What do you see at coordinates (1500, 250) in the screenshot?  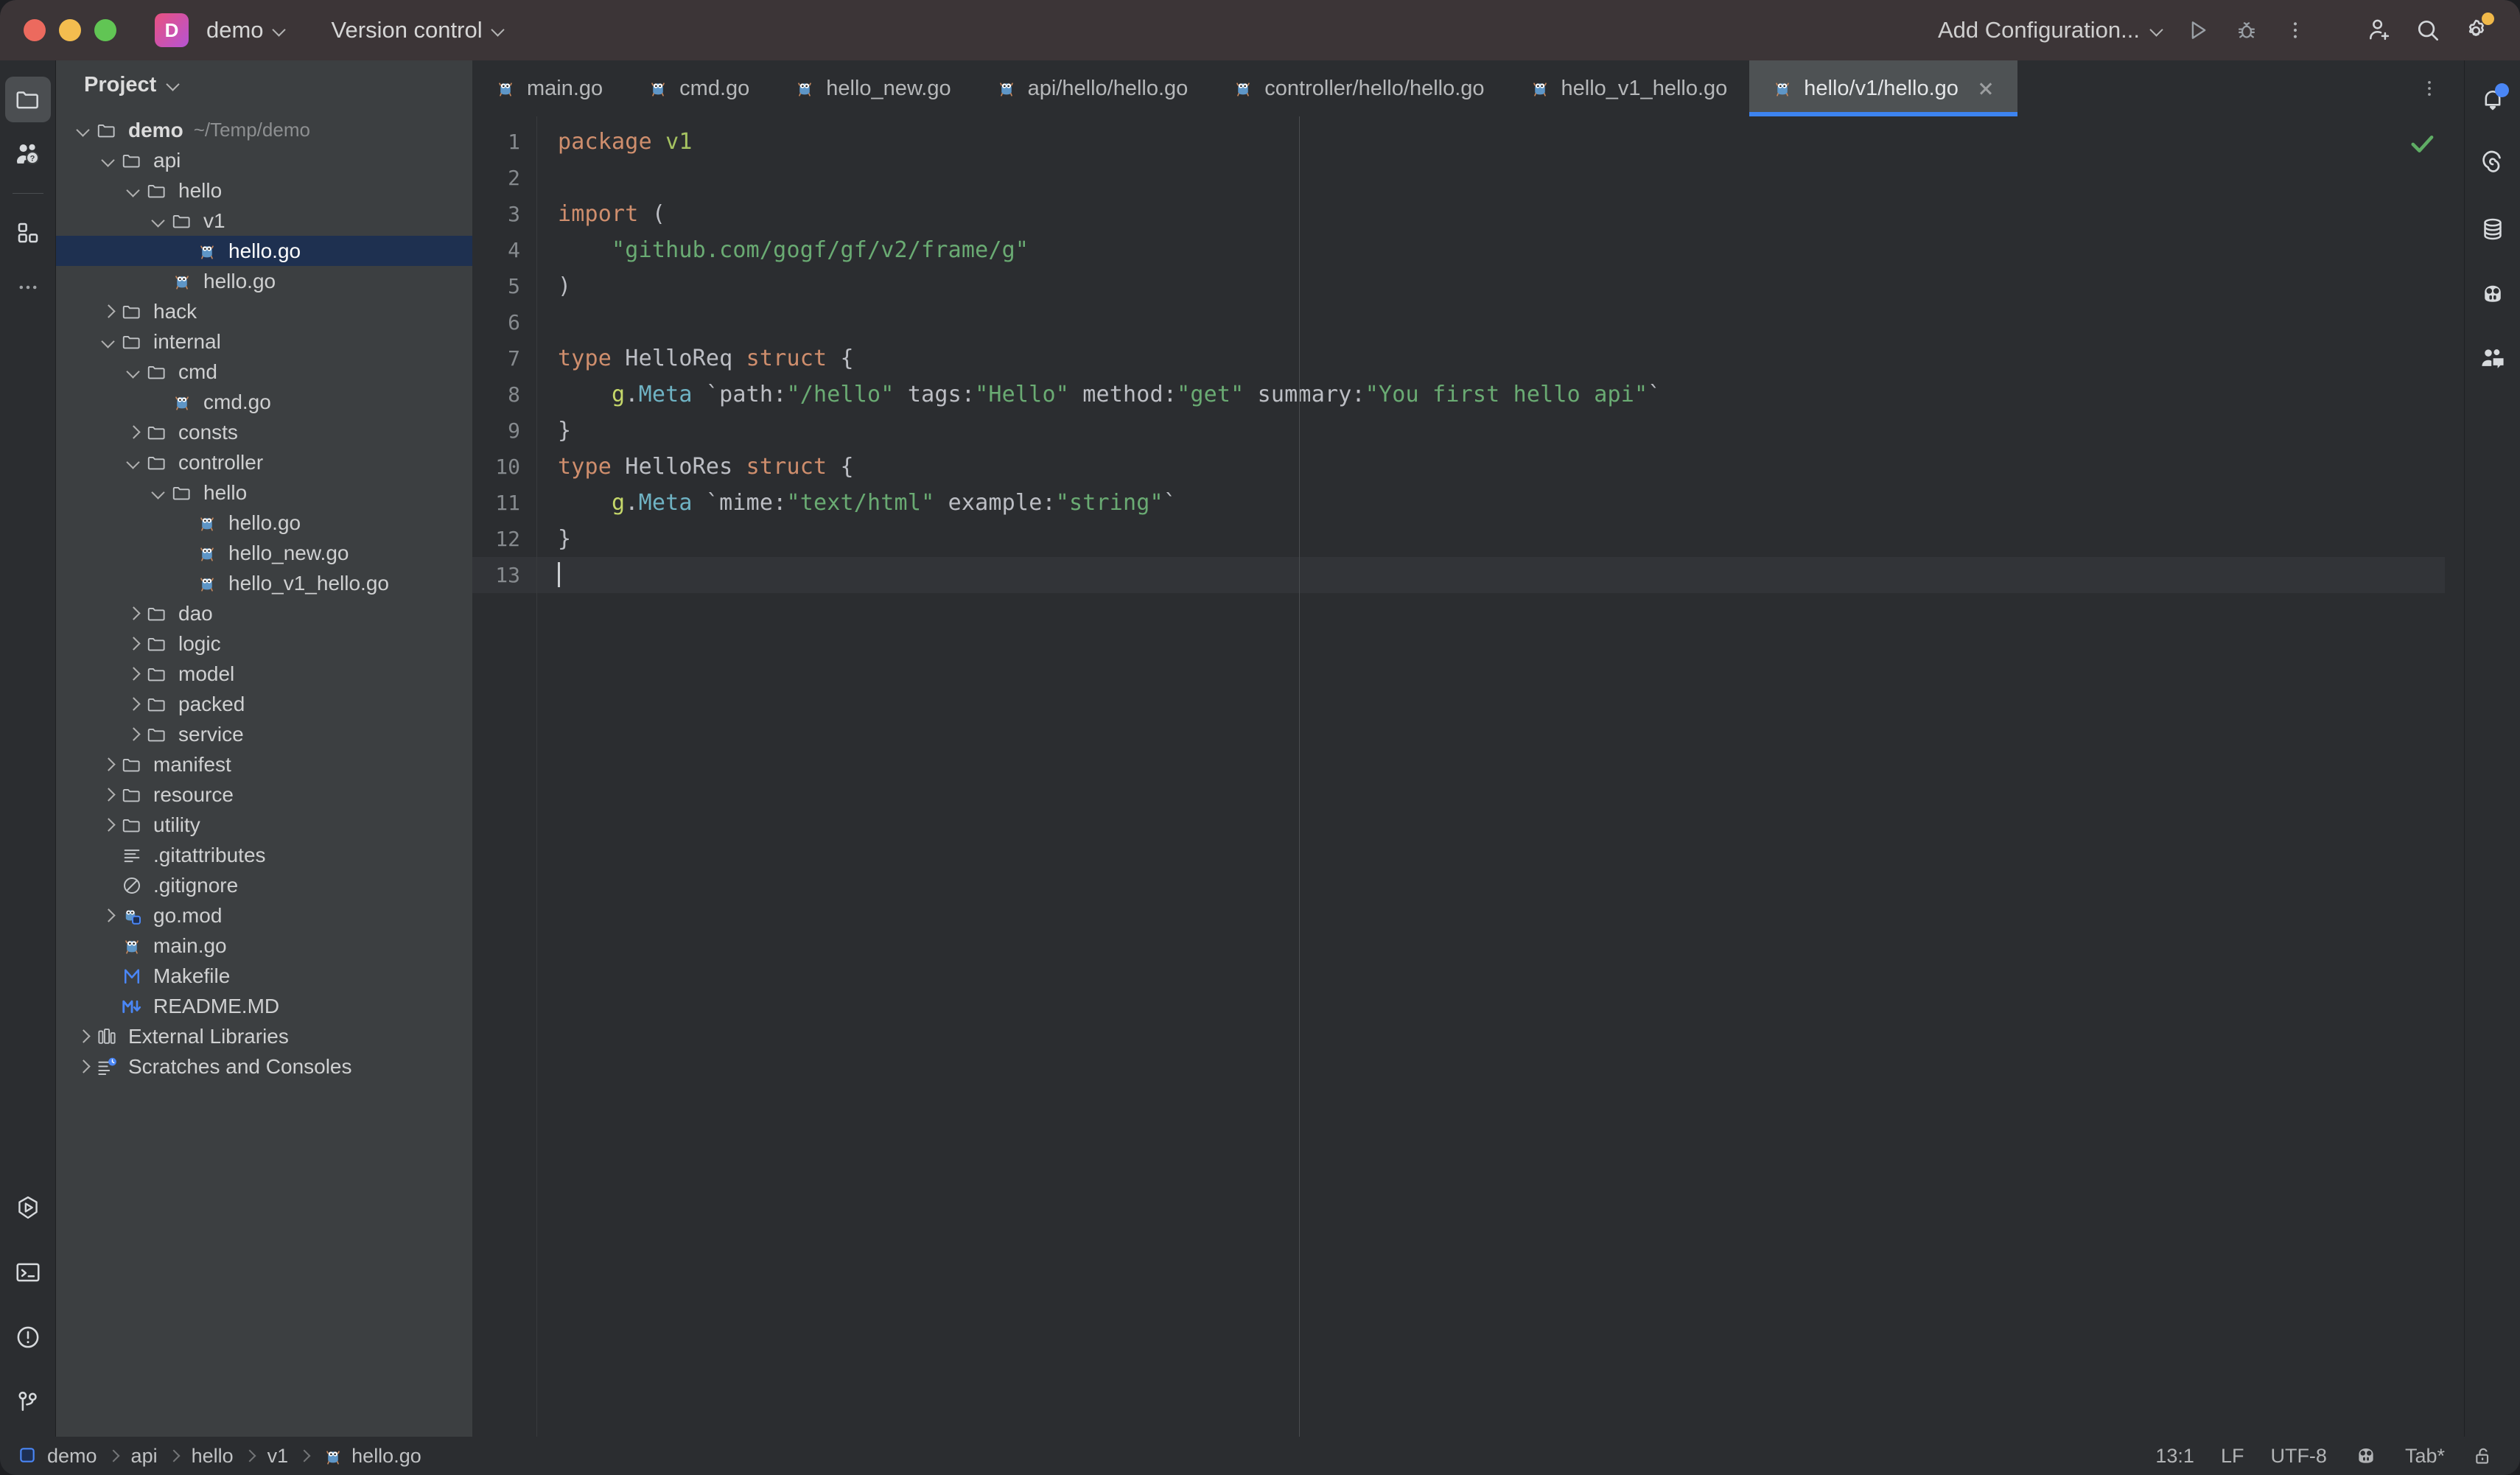 I see `code-line: "github.com/gogf/gf/v2/frame/g"` at bounding box center [1500, 250].